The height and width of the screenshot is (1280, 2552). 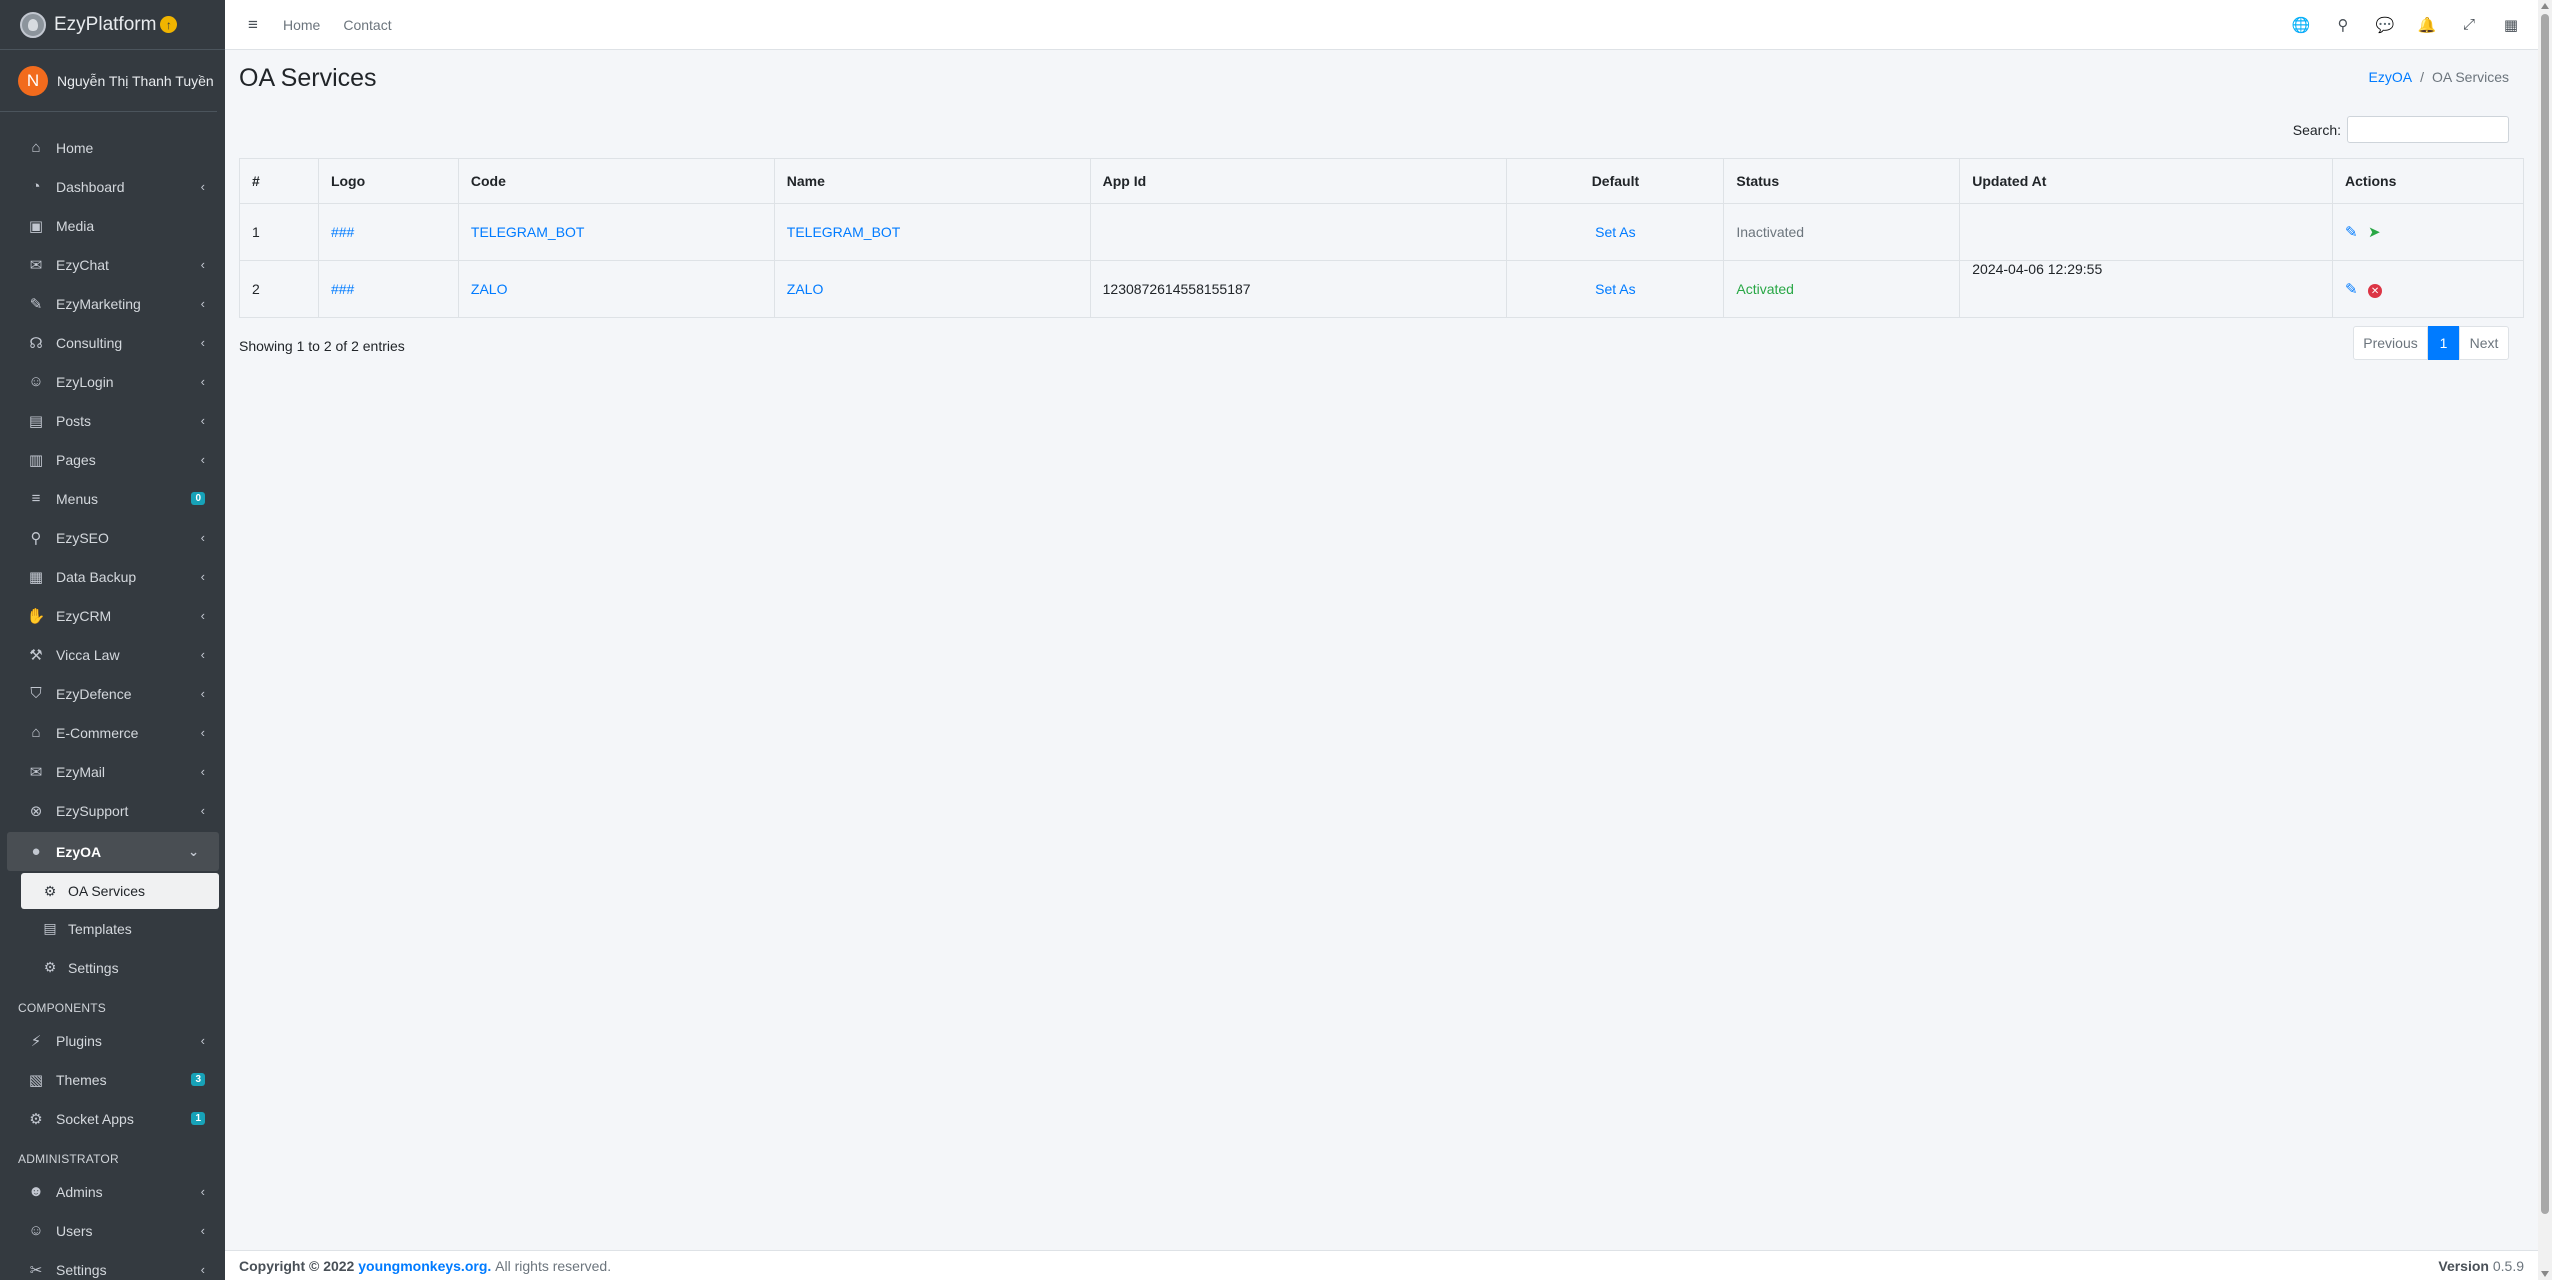 What do you see at coordinates (2301, 25) in the screenshot?
I see `globe-icon: 🌐` at bounding box center [2301, 25].